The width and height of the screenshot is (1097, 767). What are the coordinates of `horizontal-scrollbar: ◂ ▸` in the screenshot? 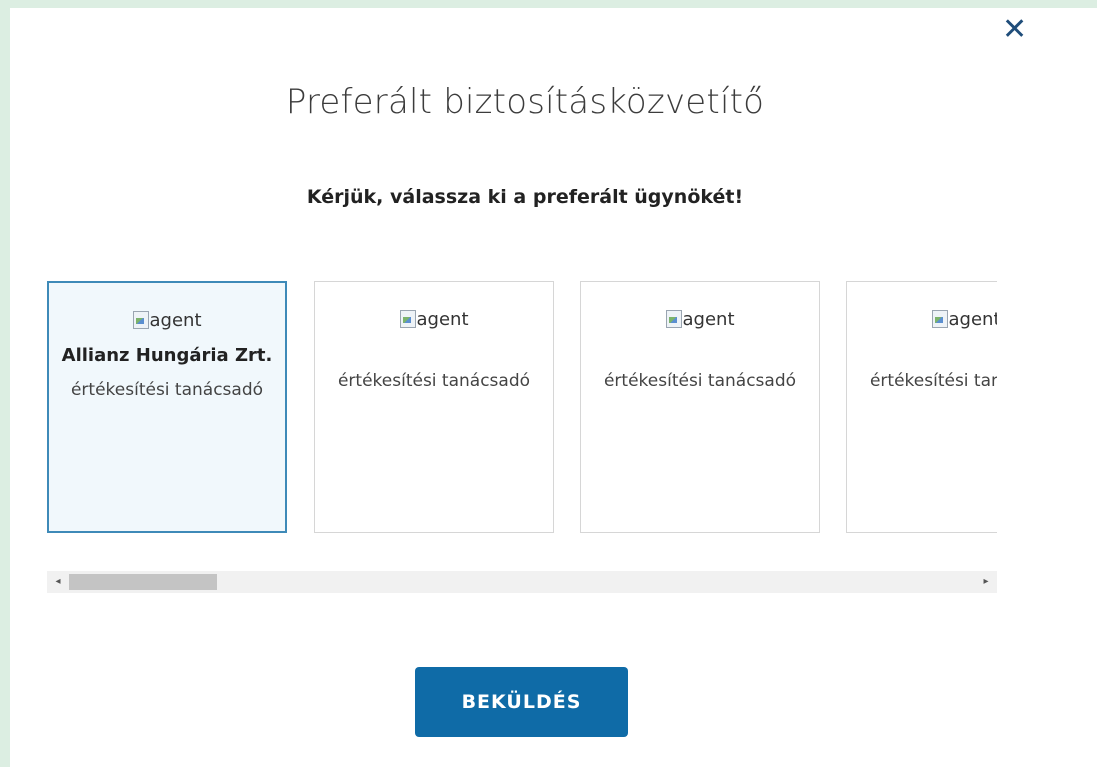 It's located at (522, 582).